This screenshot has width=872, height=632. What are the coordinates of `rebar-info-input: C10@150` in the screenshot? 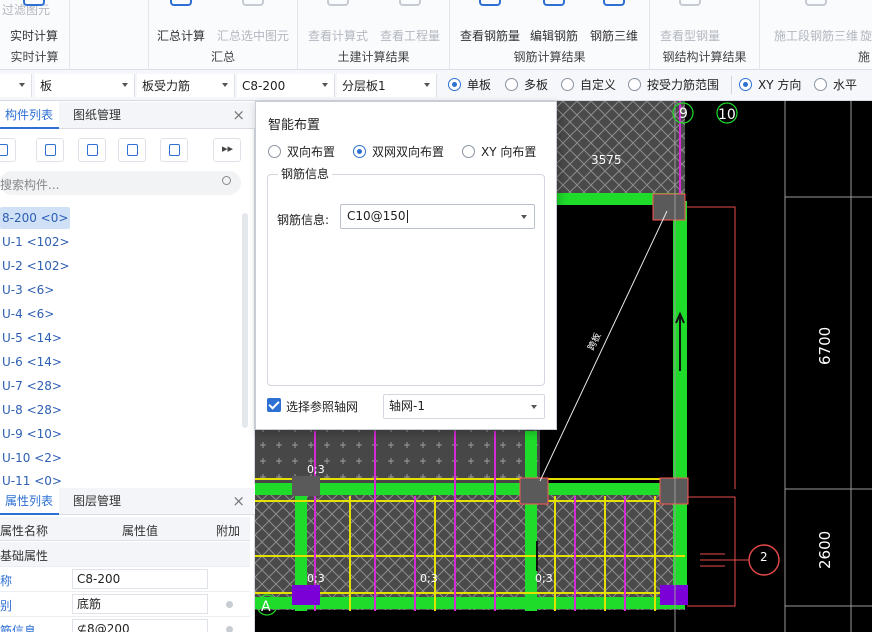 It's located at (437, 216).